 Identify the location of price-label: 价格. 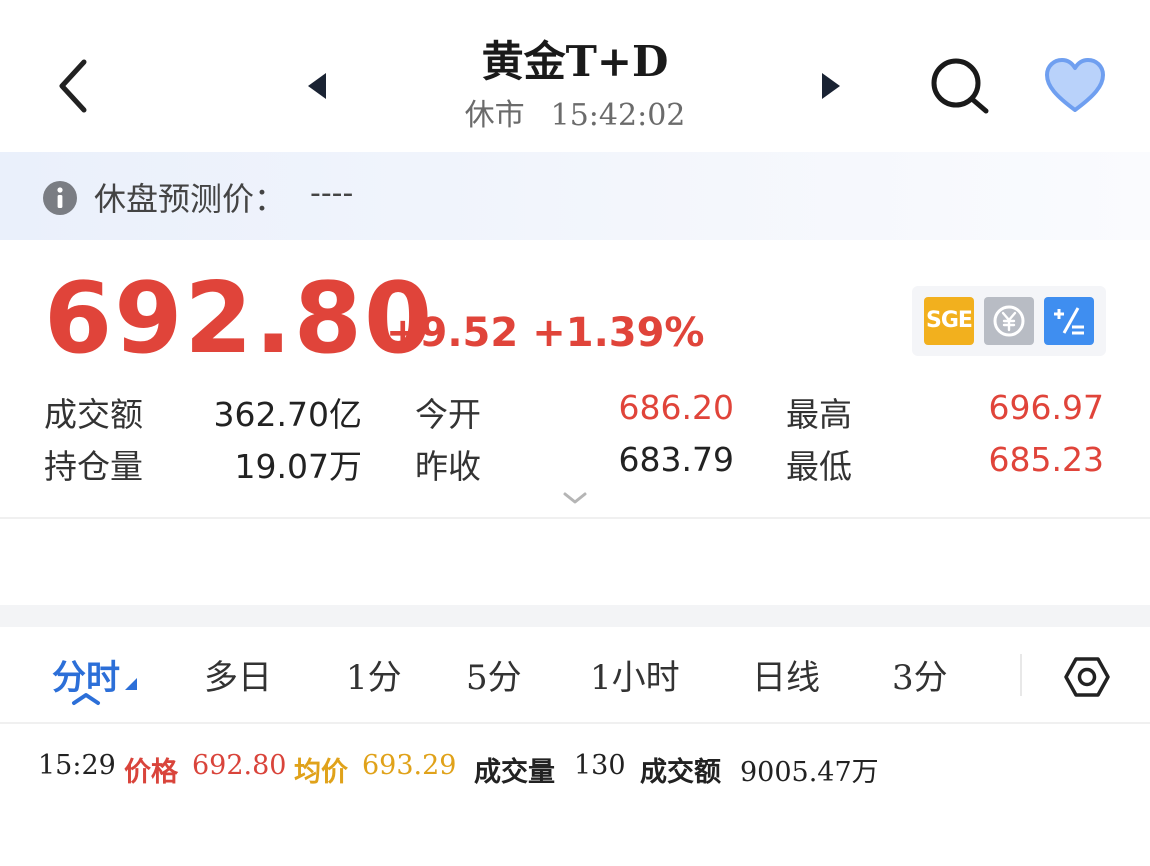
(151, 772).